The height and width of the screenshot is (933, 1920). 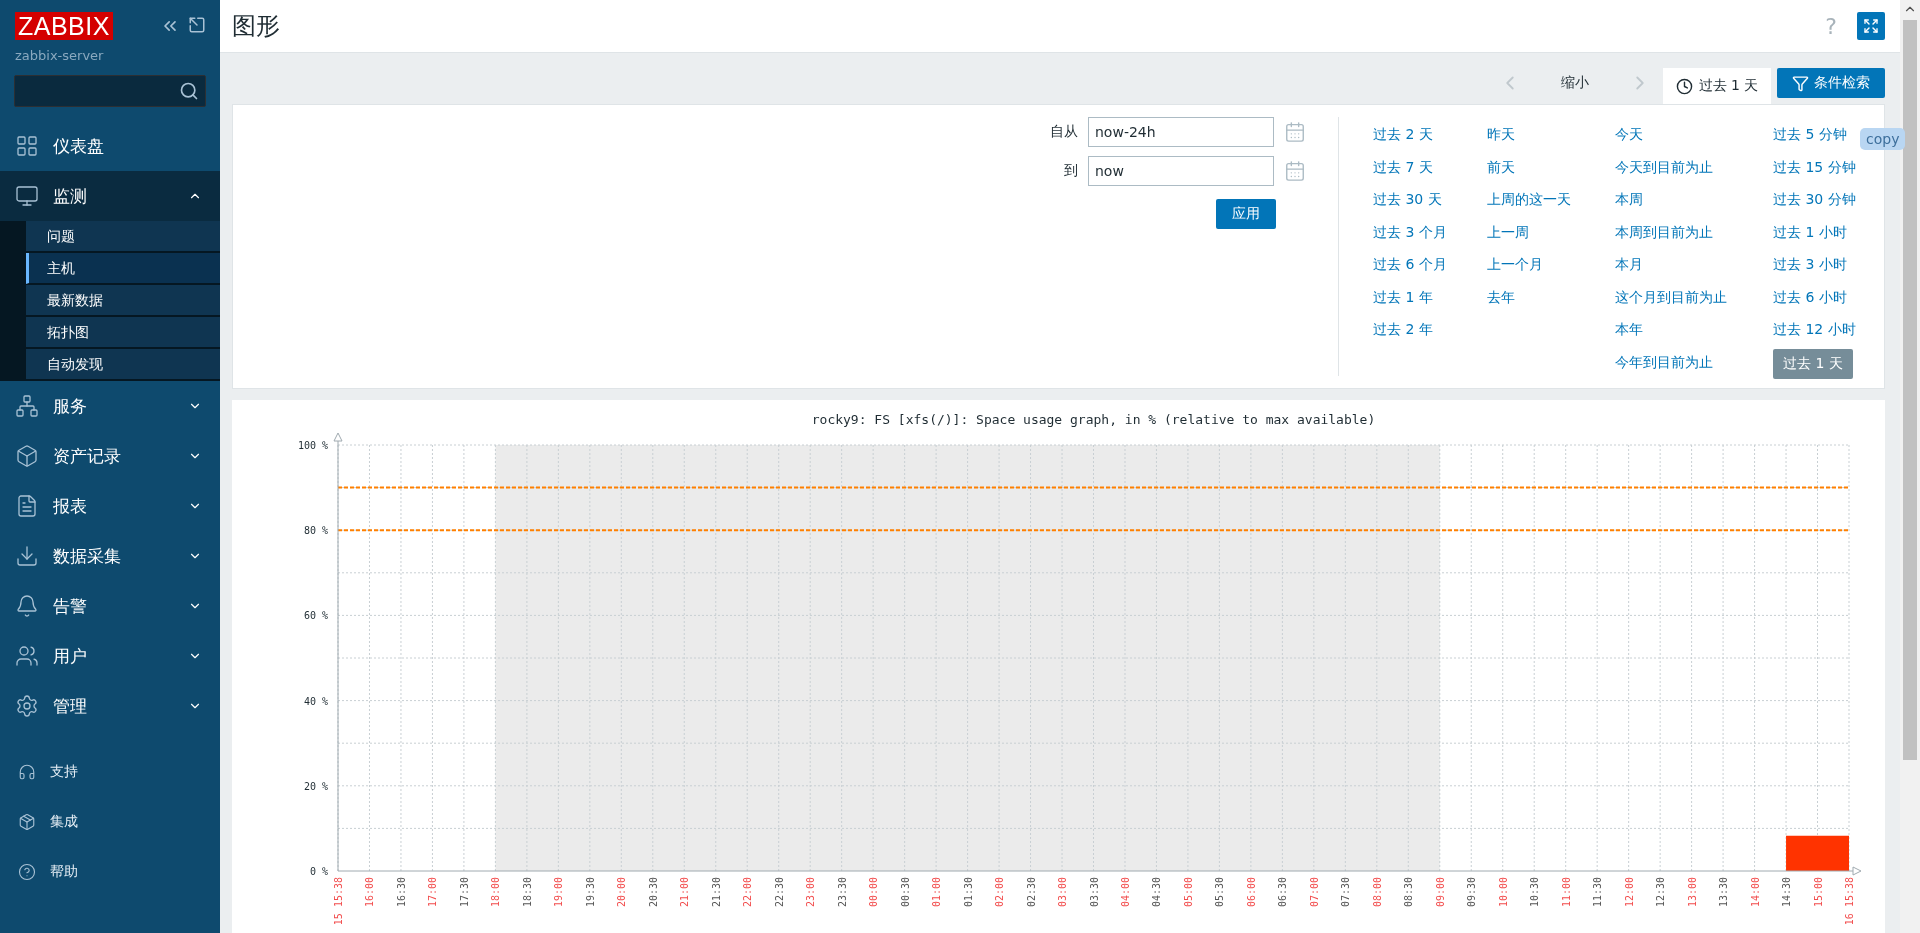 I want to click on menu-item: 管理, so click(x=110, y=706).